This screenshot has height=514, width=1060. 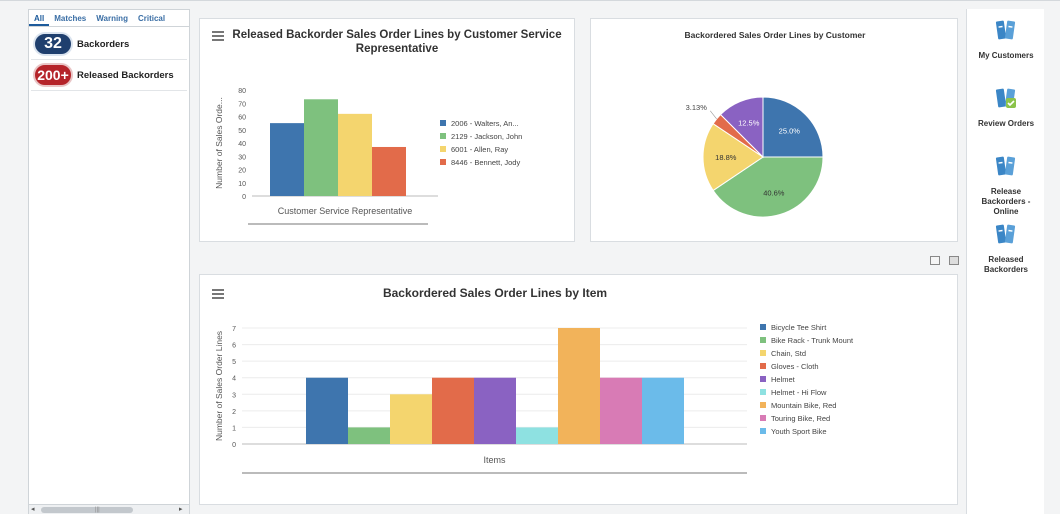 I want to click on chart-title: Backordered Sales Order Lines by Item, so click(x=495, y=293).